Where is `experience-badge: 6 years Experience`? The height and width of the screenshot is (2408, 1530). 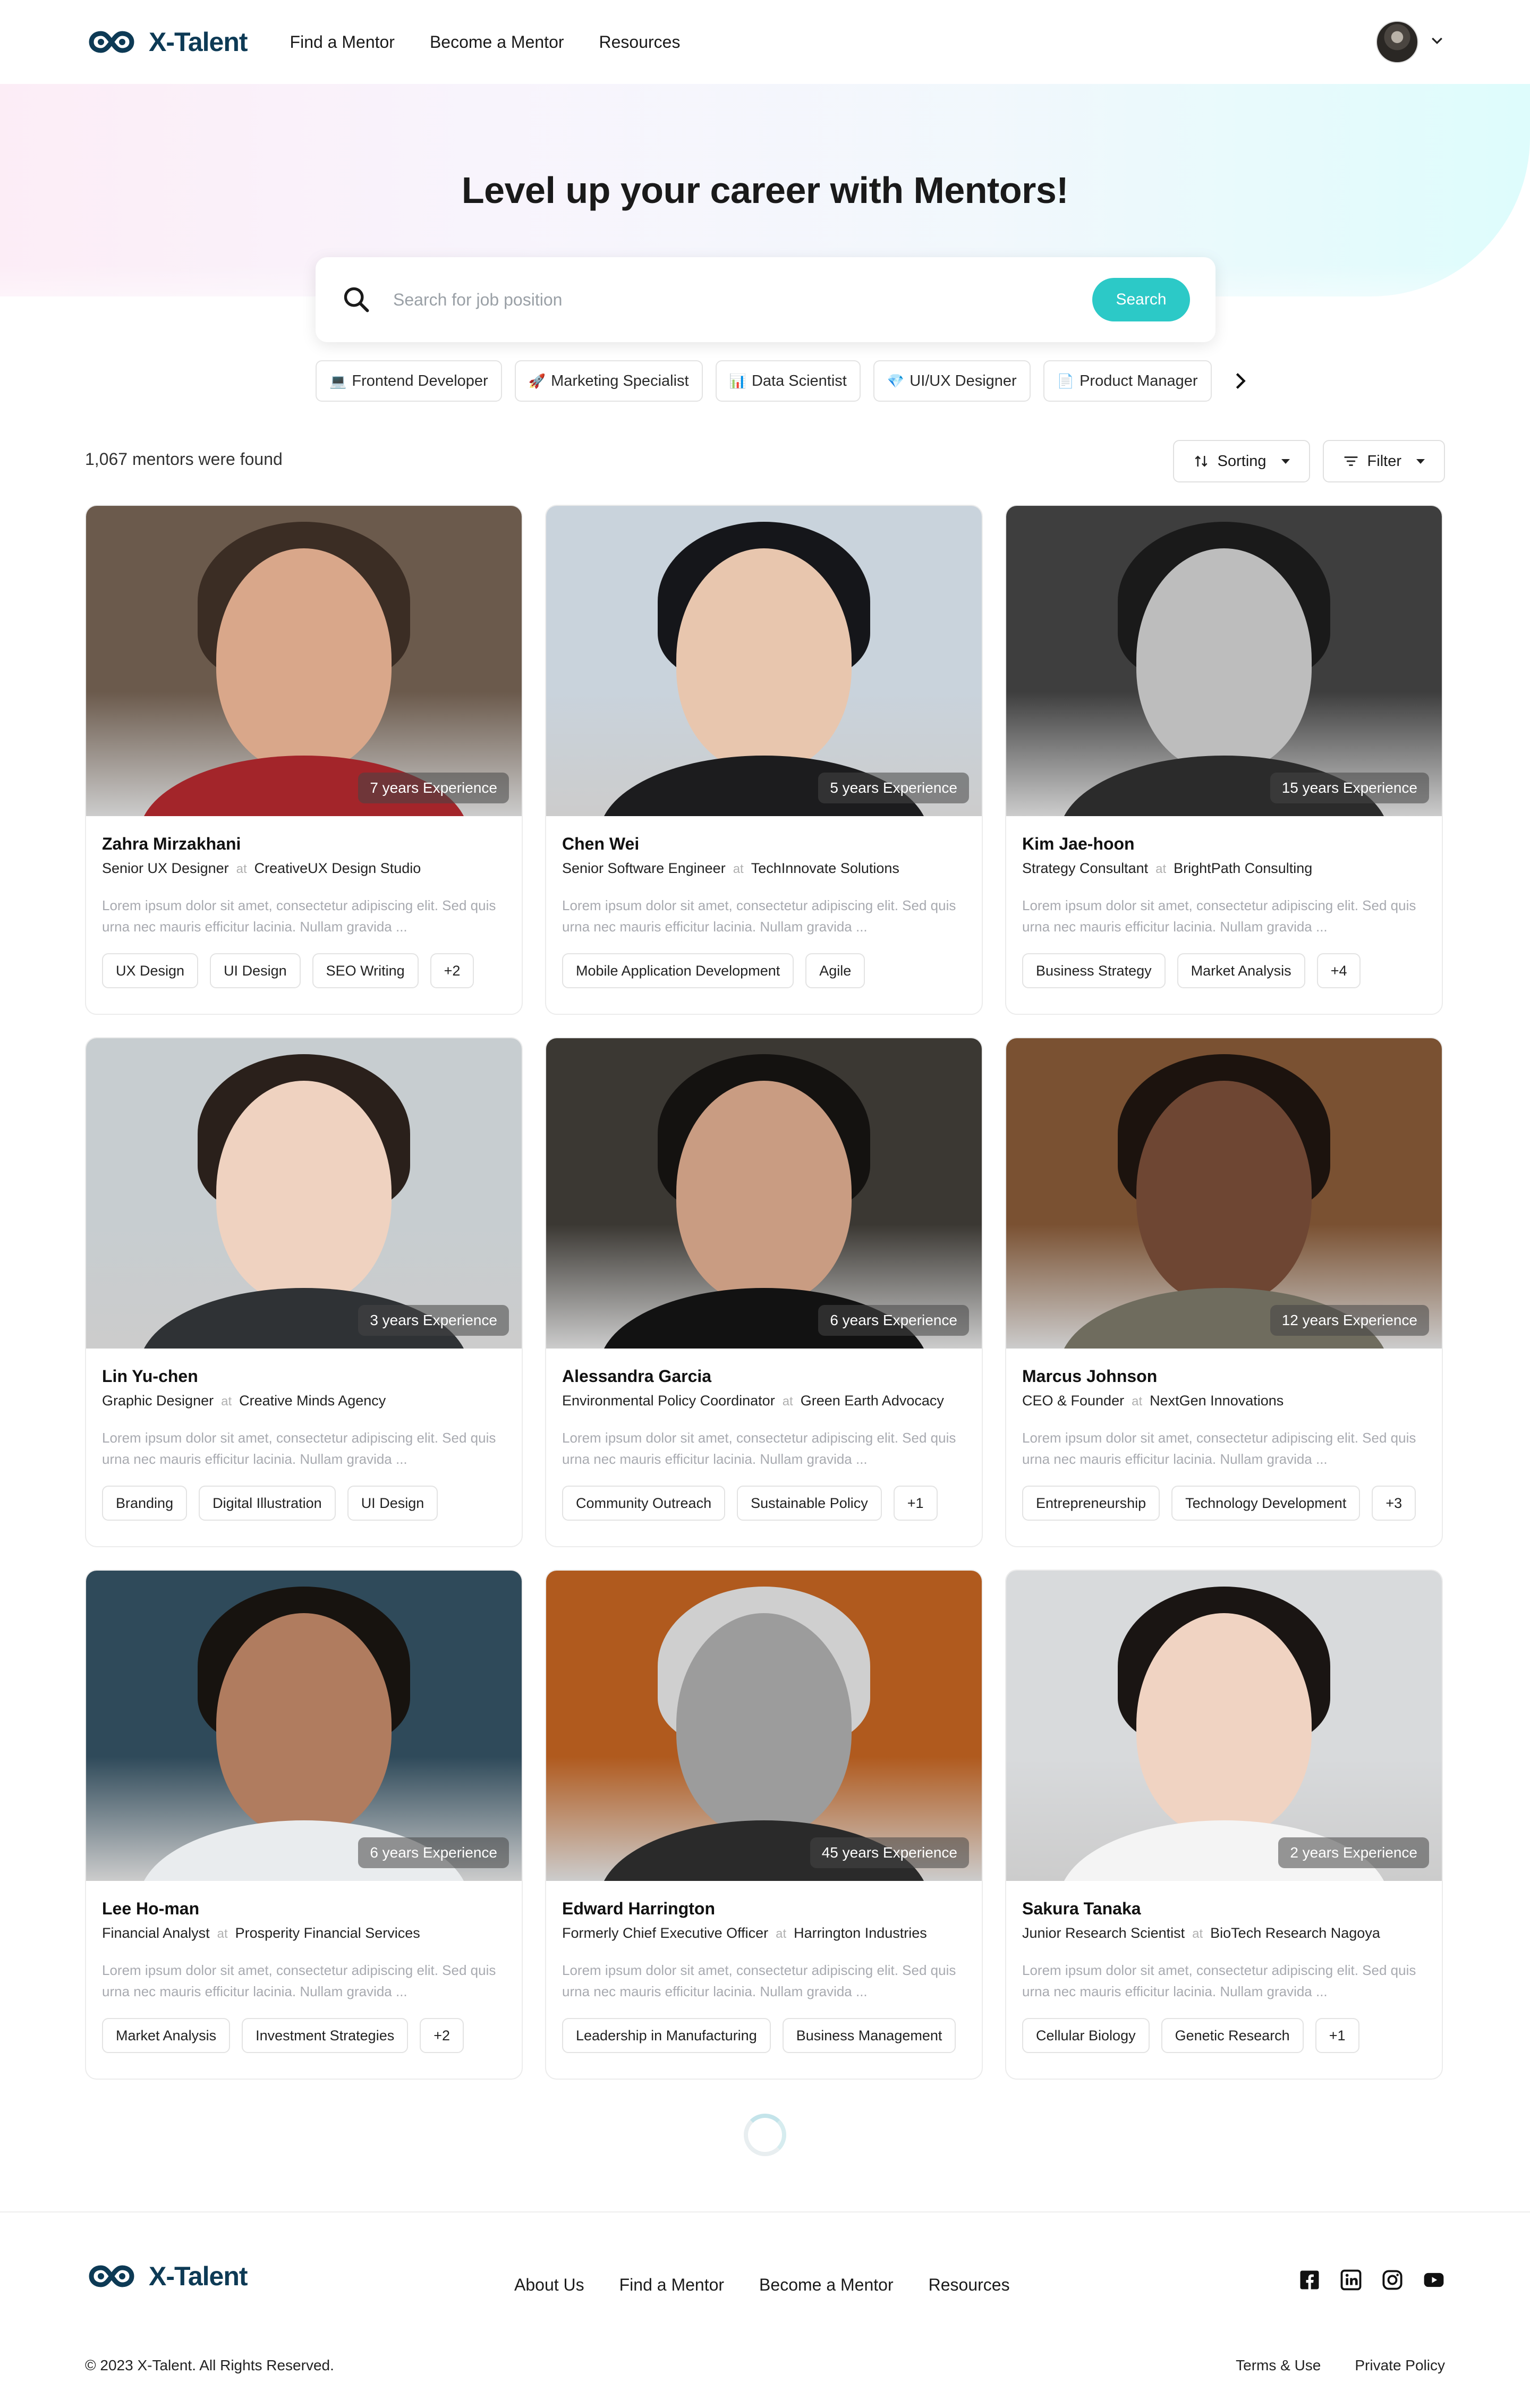 experience-badge: 6 years Experience is located at coordinates (893, 1320).